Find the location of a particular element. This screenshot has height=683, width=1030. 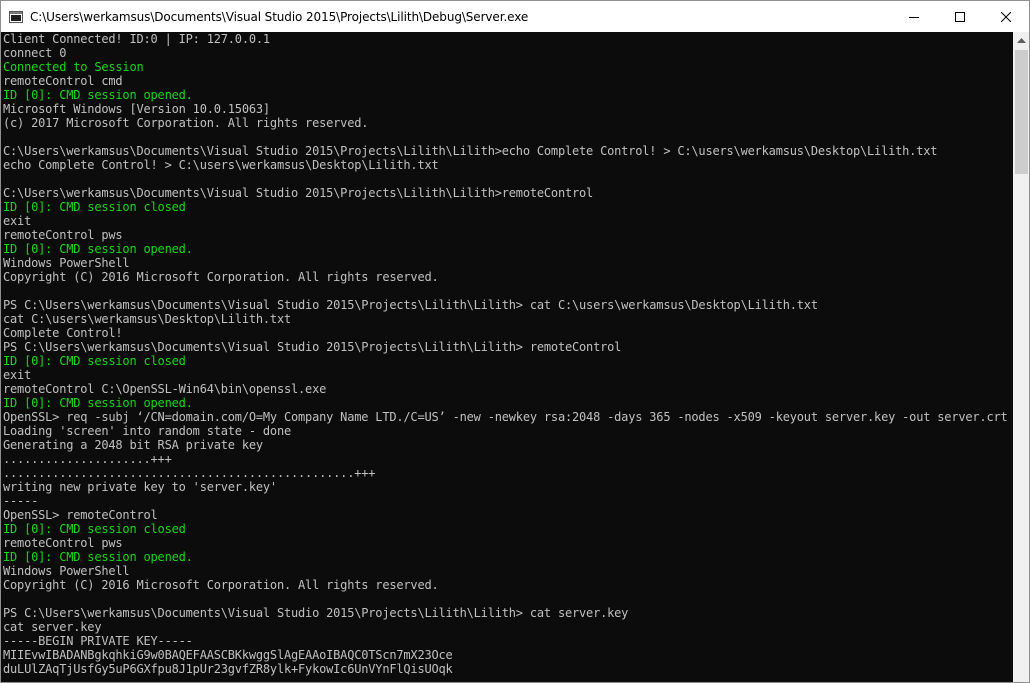

minimize-icon is located at coordinates (914, 17).